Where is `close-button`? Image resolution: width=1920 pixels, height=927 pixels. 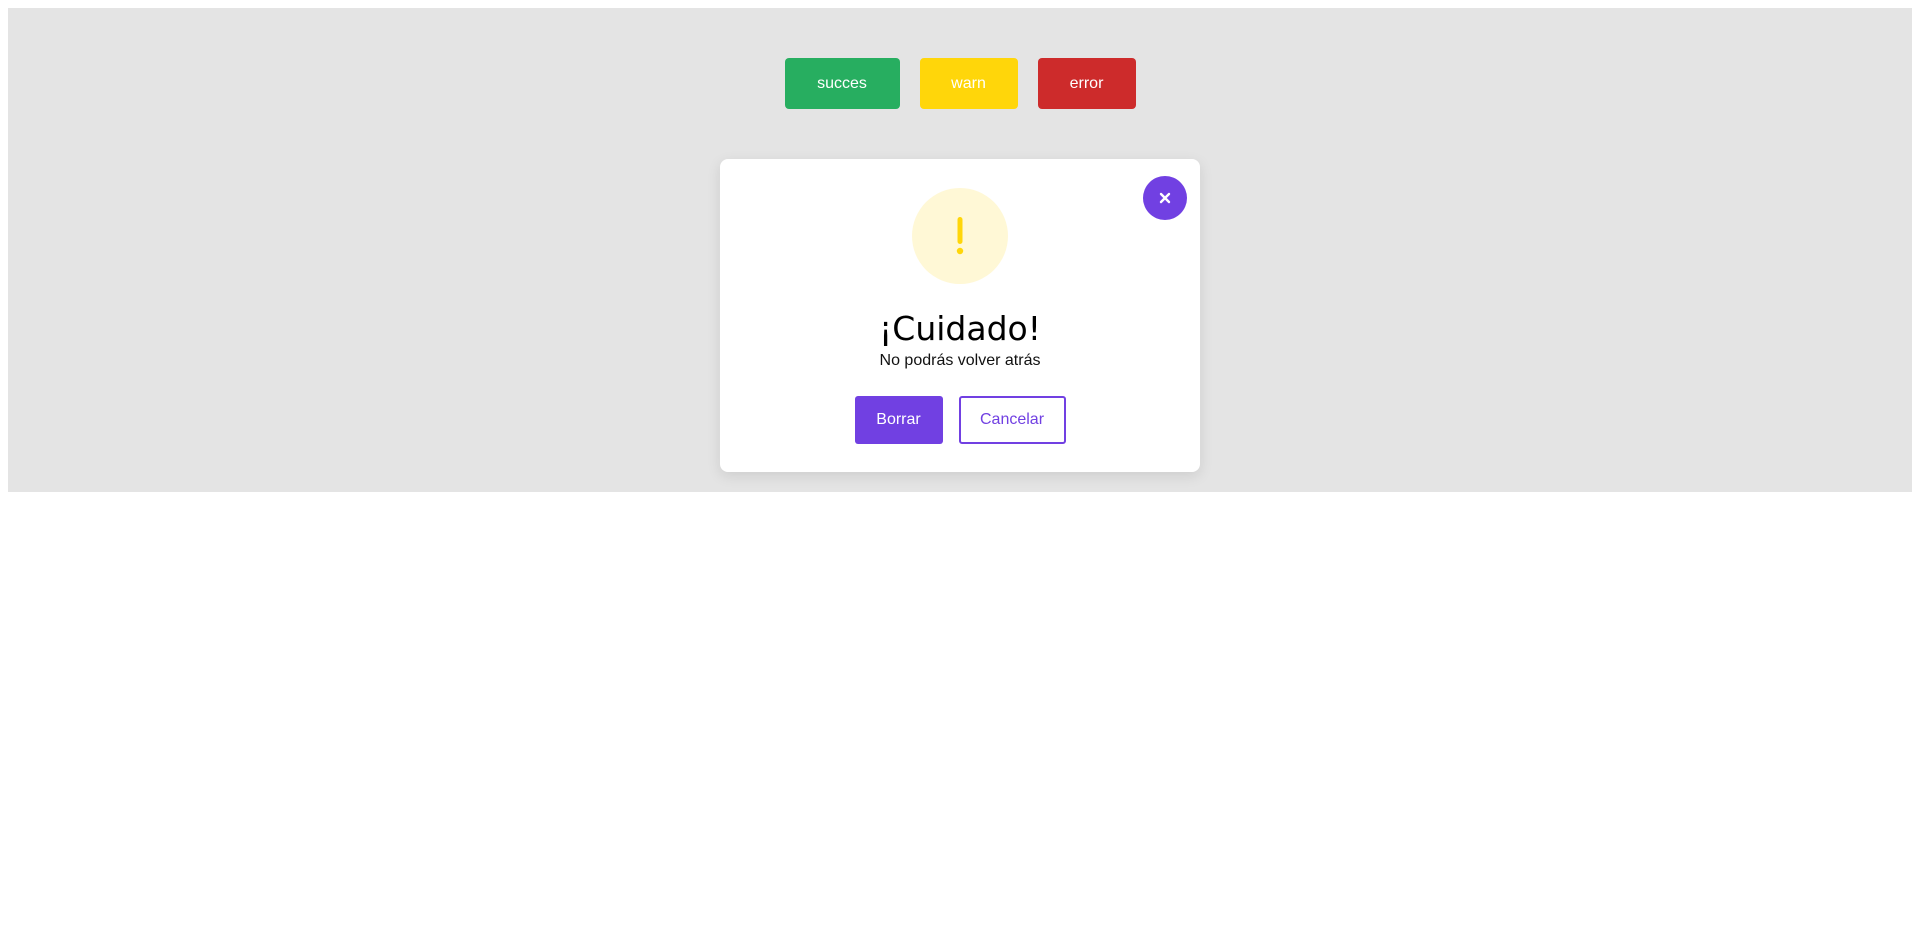
close-button is located at coordinates (1165, 198).